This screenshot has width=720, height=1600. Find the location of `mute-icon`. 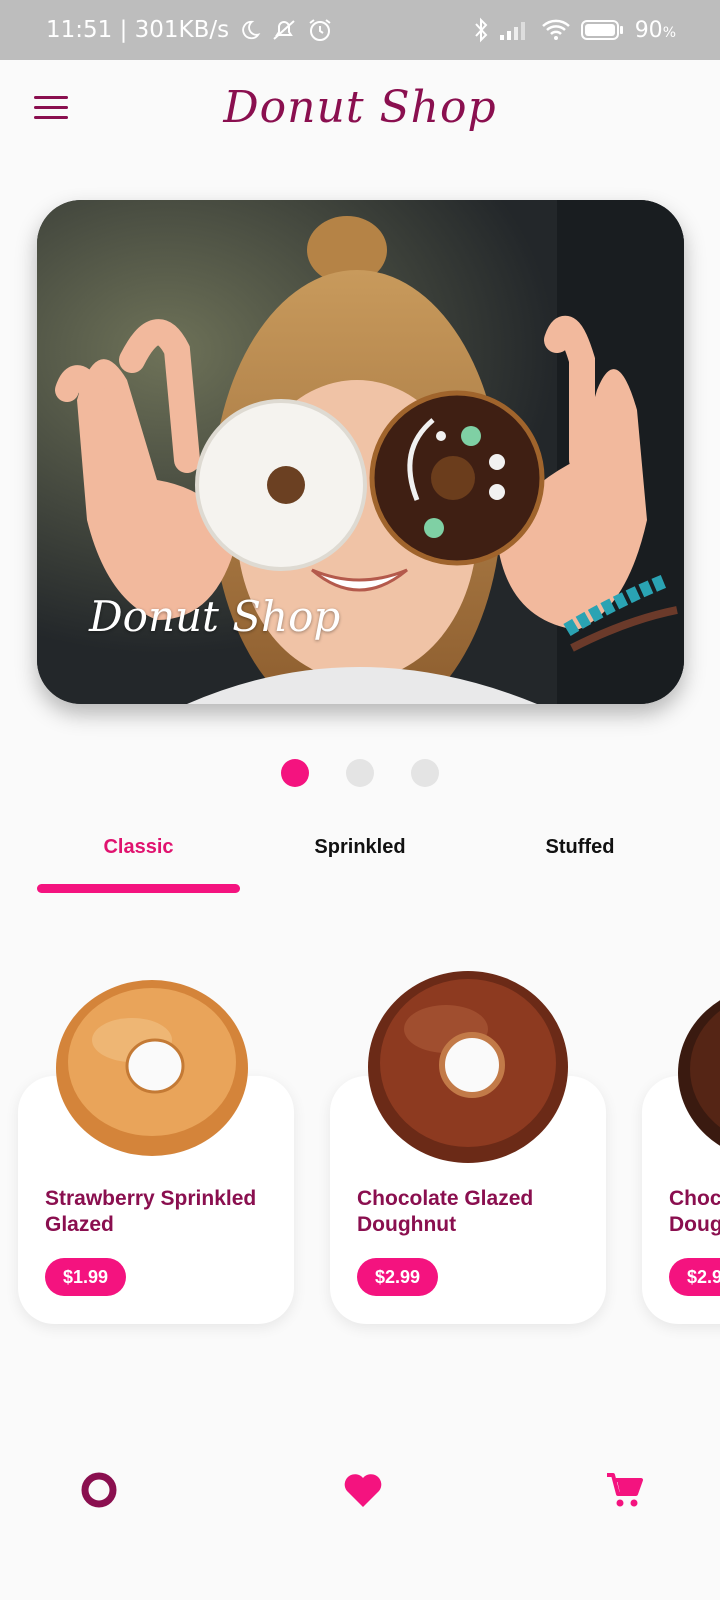

mute-icon is located at coordinates (284, 30).